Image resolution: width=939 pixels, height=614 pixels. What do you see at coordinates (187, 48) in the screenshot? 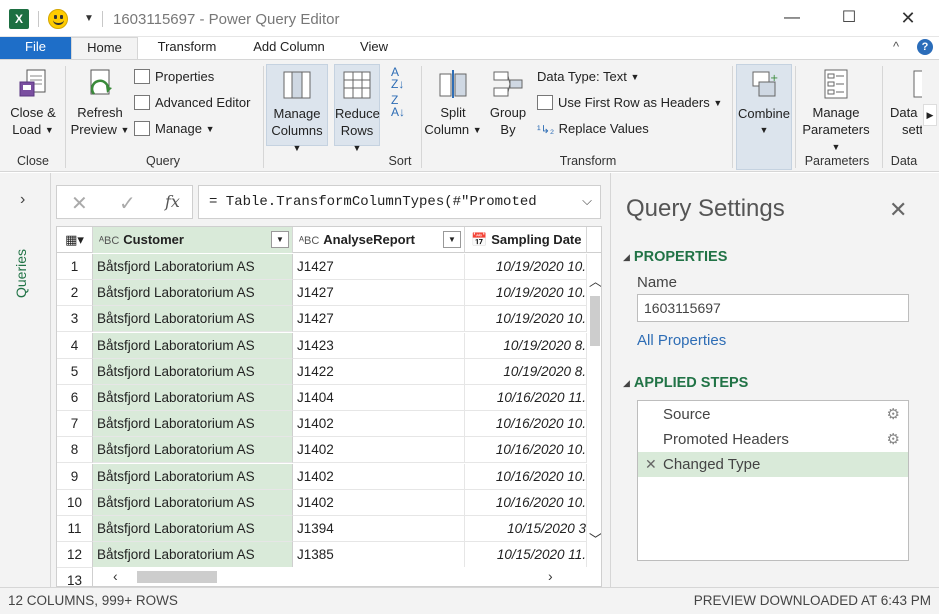
I see `tab-transform: Transform` at bounding box center [187, 48].